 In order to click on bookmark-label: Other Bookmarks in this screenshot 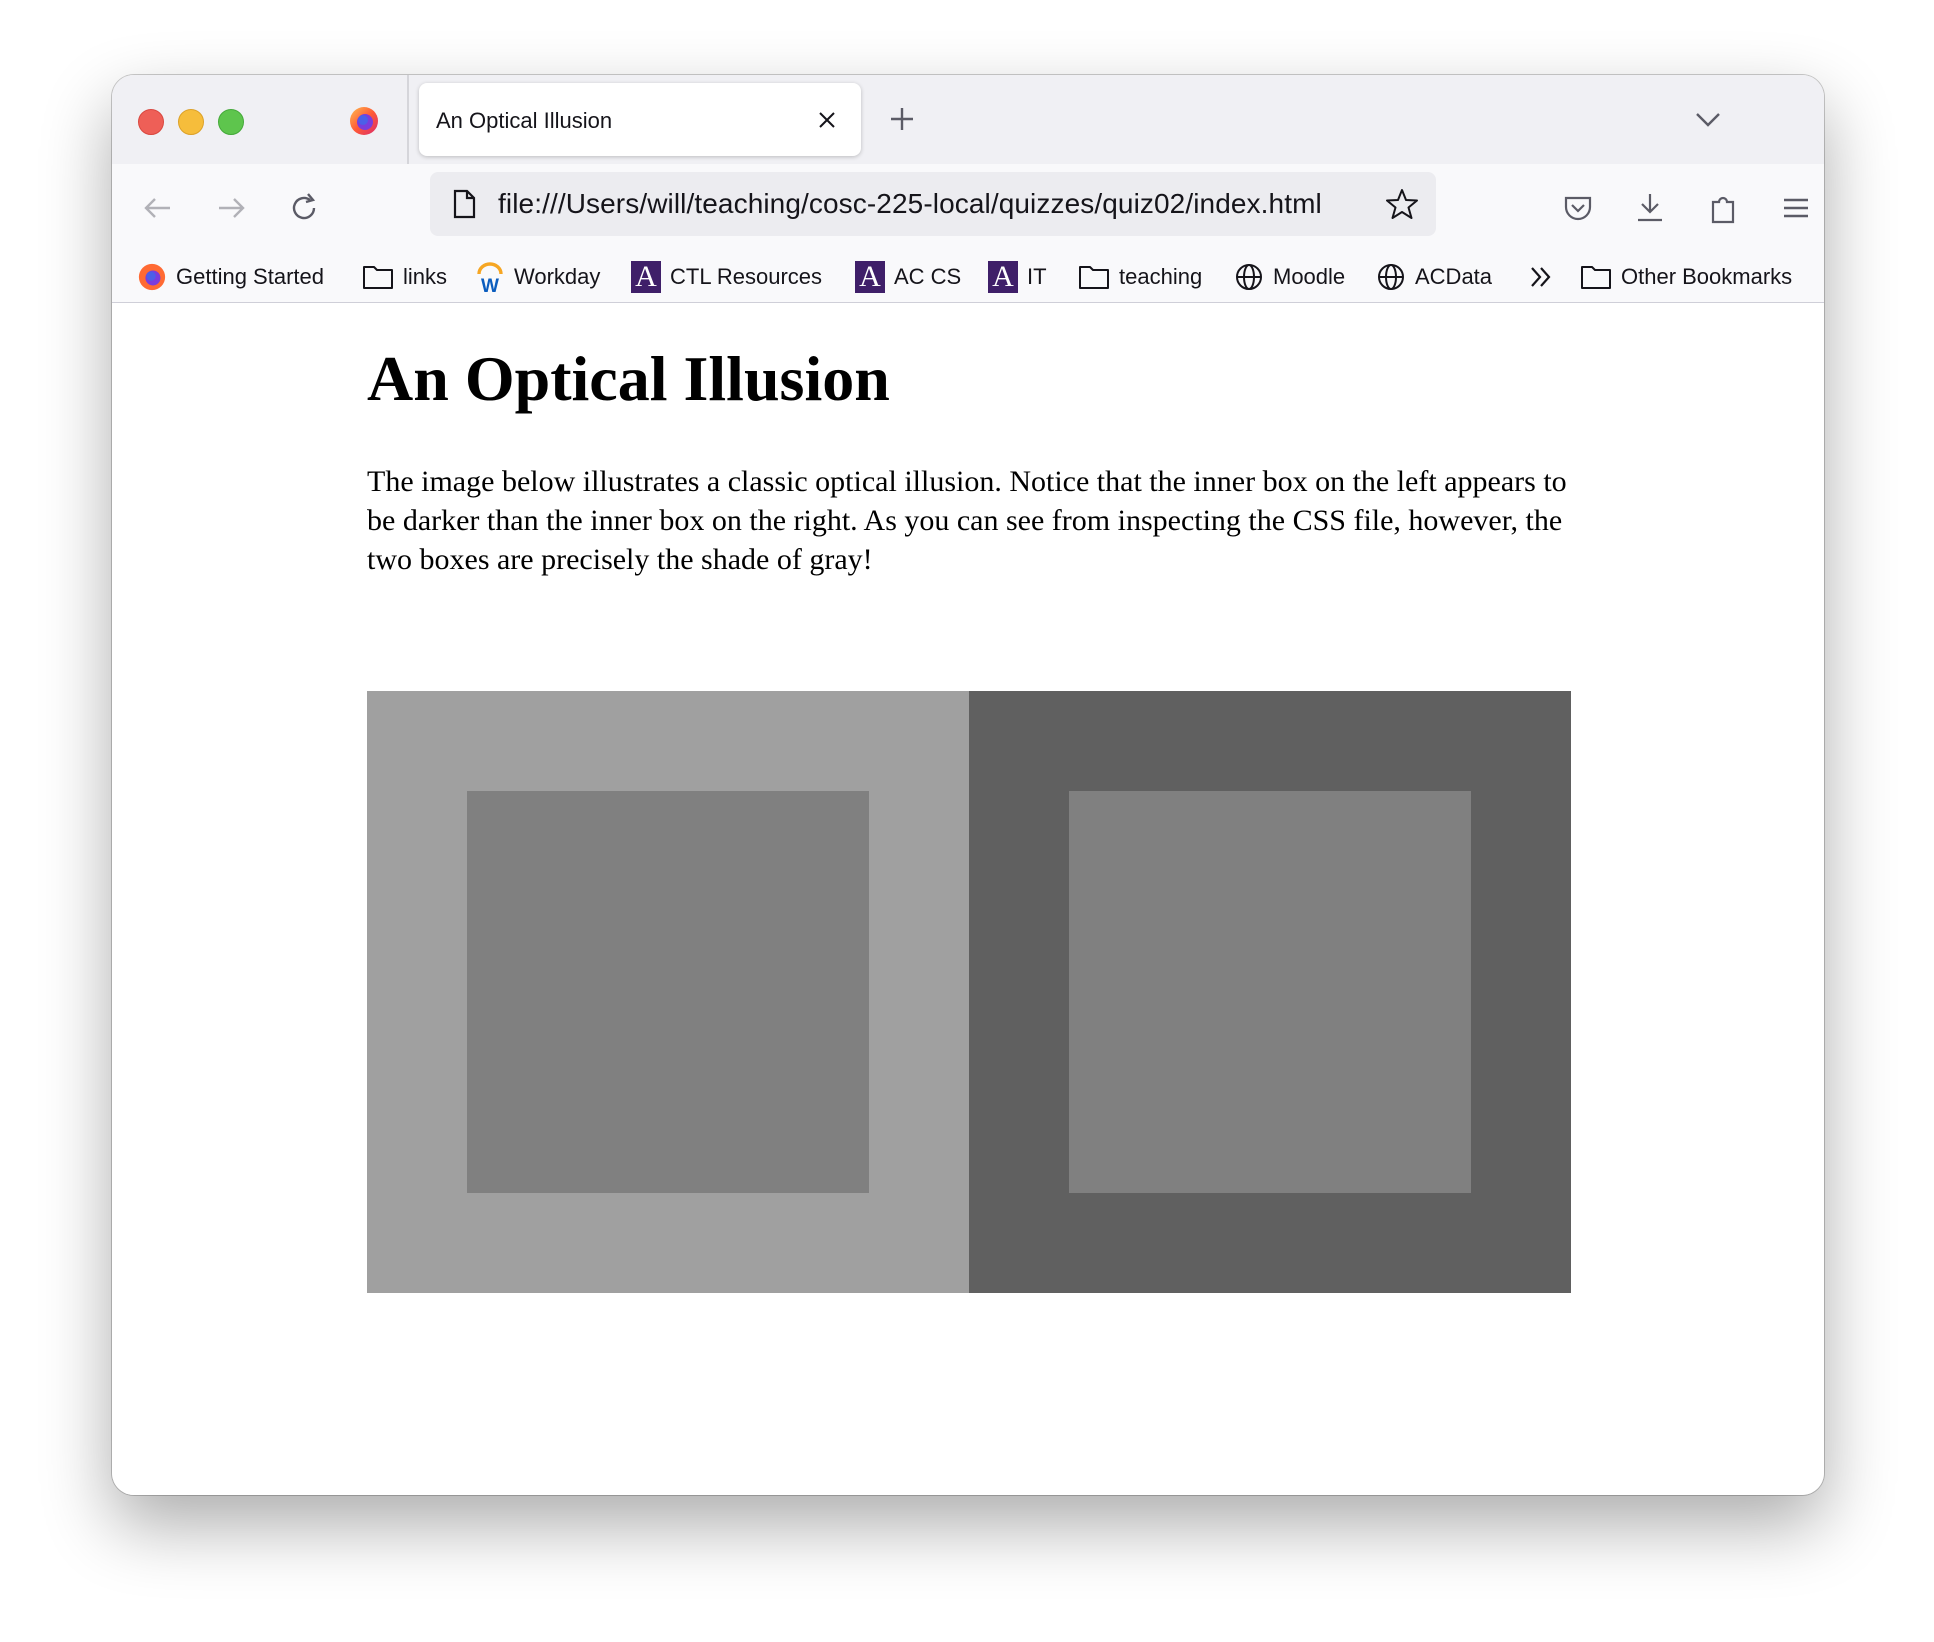, I will do `click(1707, 276)`.